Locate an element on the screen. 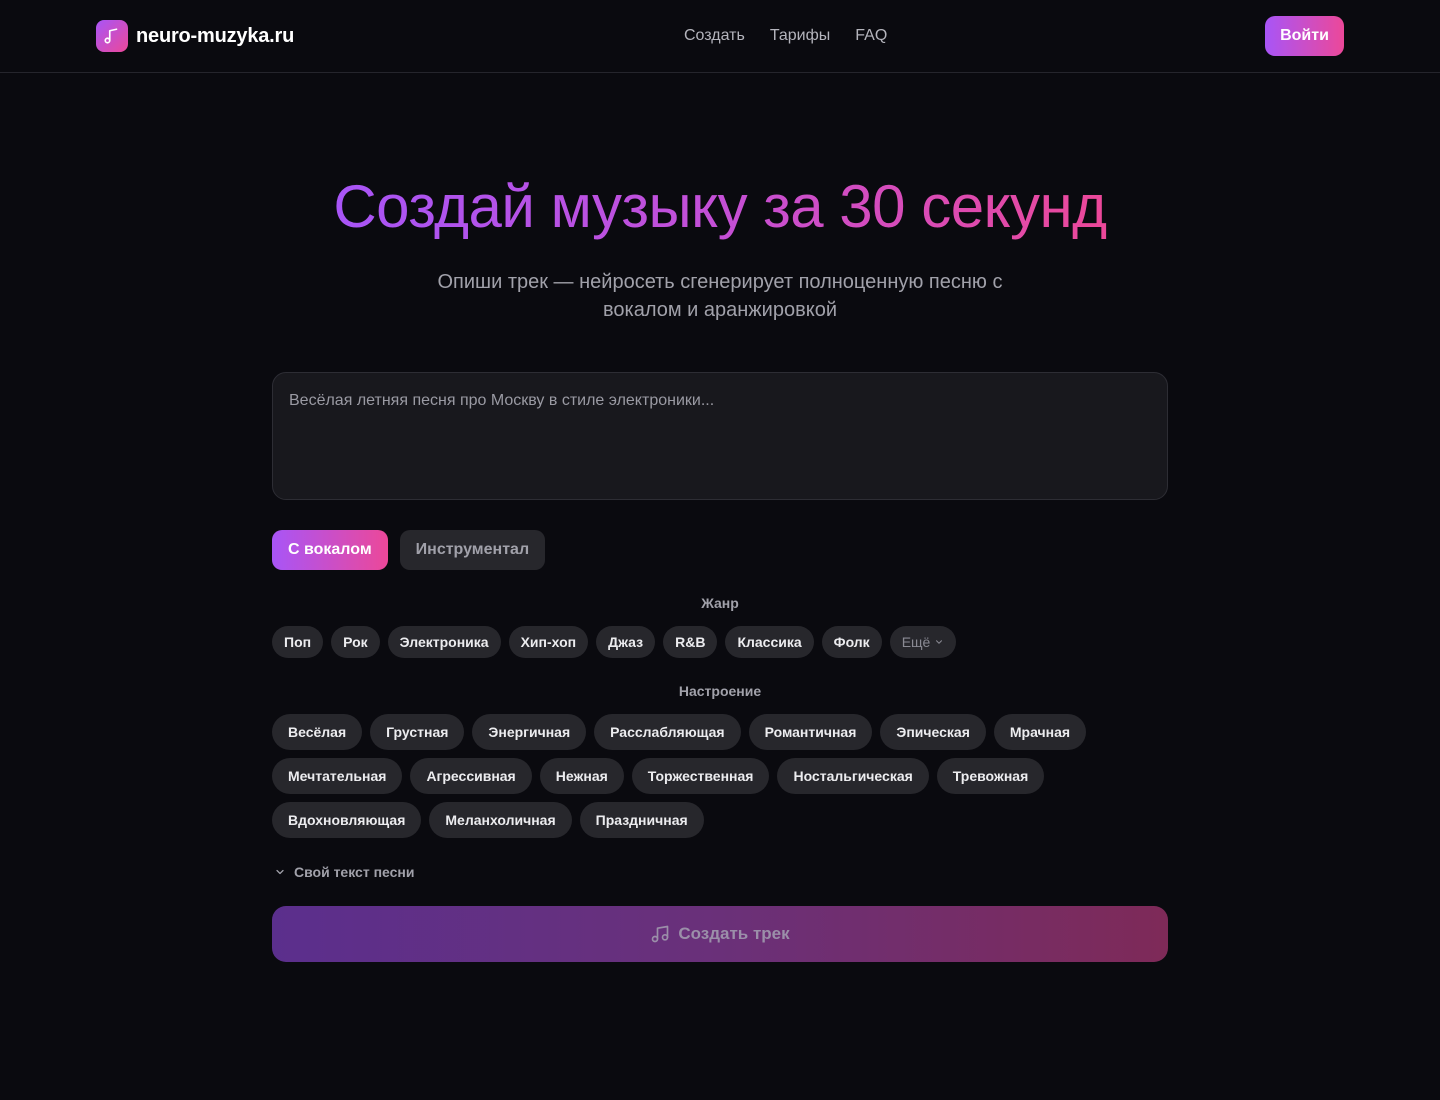 This screenshot has width=1440, height=1100. custom-lyrics-toggle: Свой текст песни is located at coordinates (344, 872).